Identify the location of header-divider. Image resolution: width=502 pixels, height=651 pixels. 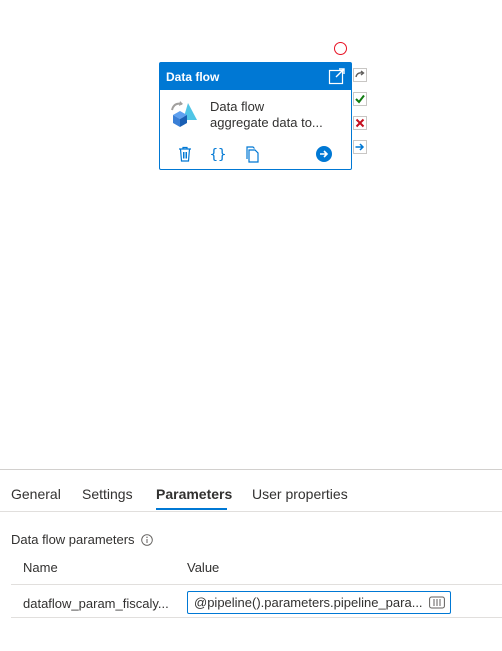
(256, 584).